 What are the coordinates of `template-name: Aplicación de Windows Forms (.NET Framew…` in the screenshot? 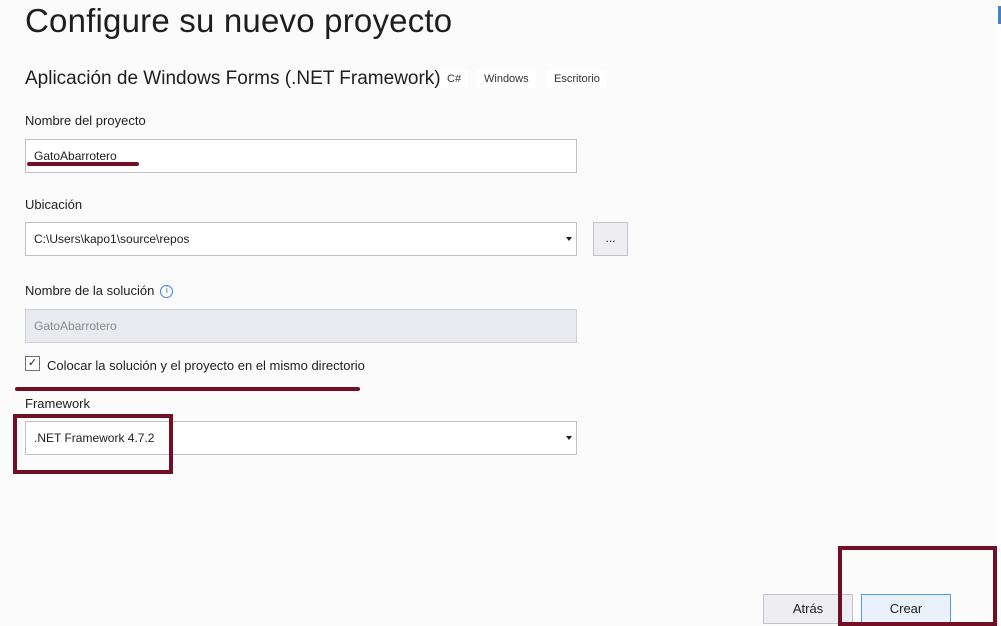 It's located at (233, 78).